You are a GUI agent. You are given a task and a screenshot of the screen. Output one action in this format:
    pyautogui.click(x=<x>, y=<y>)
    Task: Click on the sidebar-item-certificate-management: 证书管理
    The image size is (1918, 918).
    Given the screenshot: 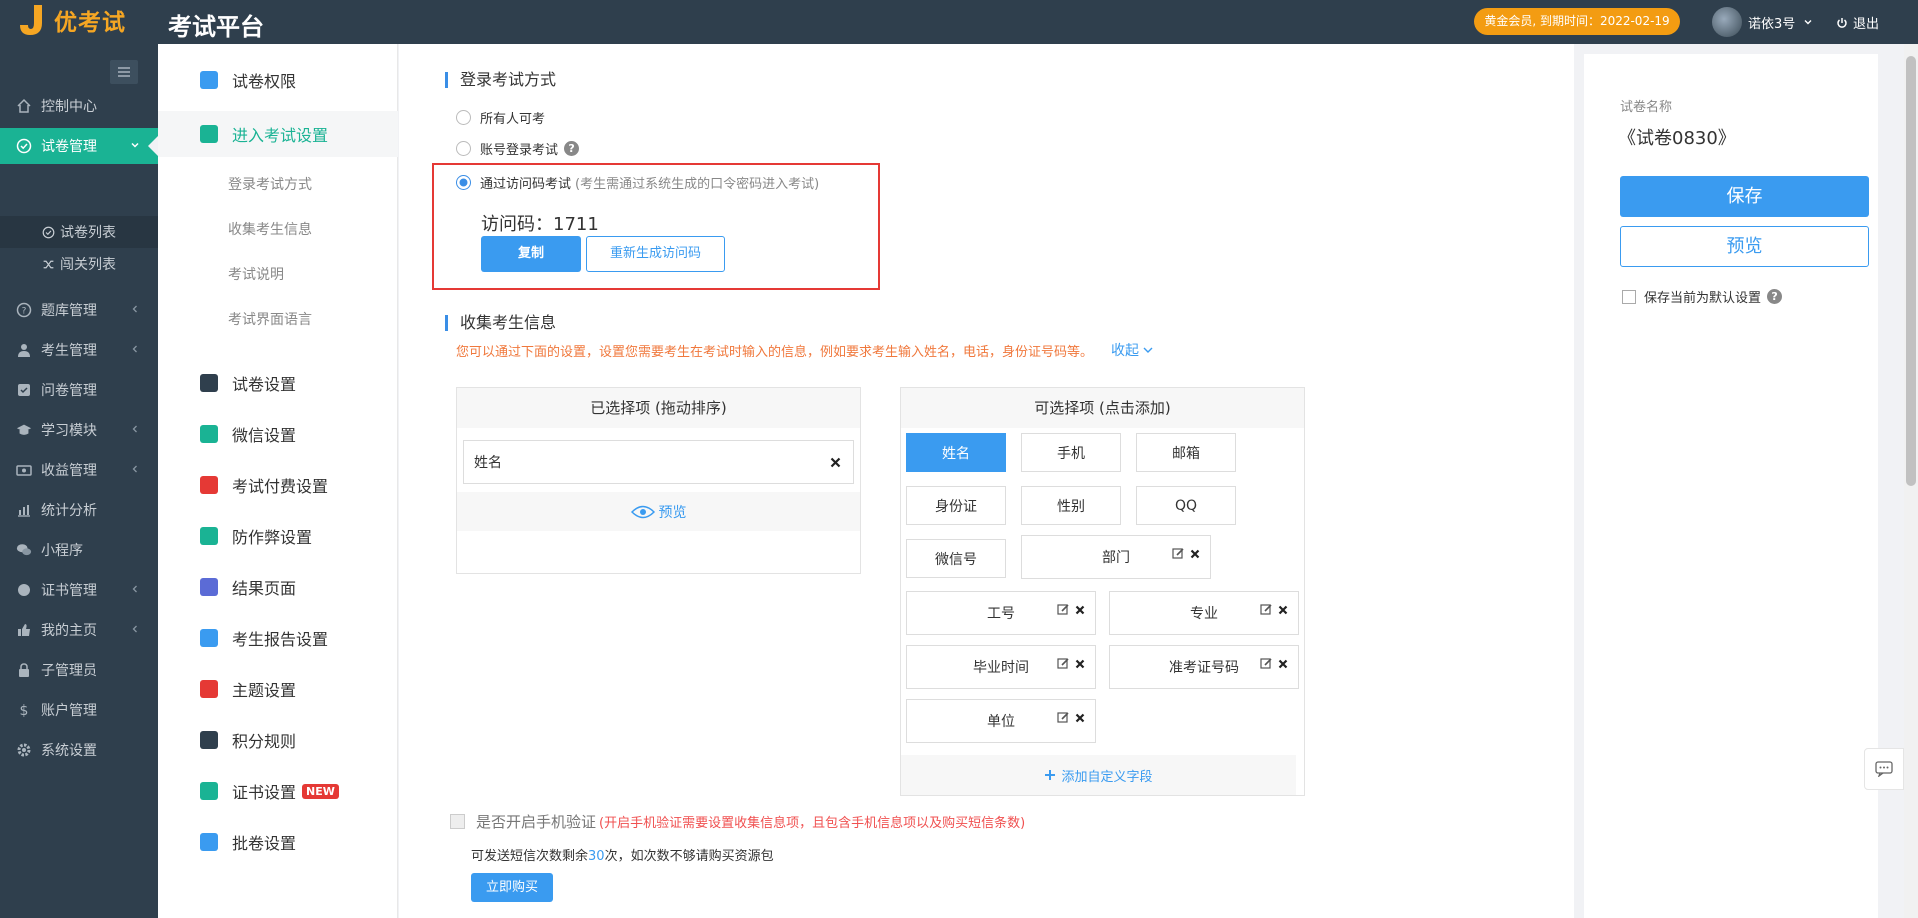 What is the action you would take?
    pyautogui.click(x=79, y=590)
    